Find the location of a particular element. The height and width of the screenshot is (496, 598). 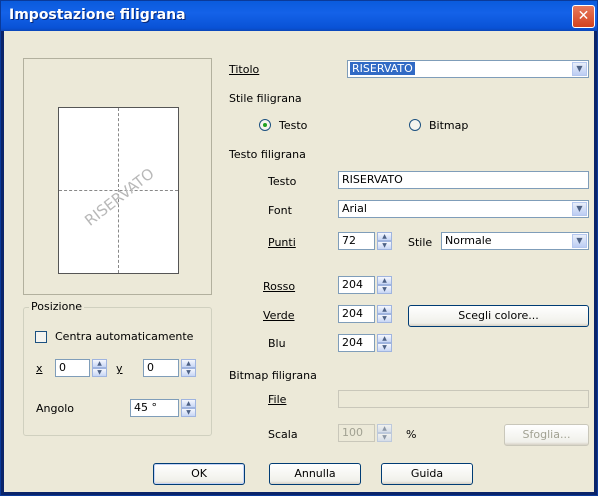

close-button: ✕ is located at coordinates (583, 16).